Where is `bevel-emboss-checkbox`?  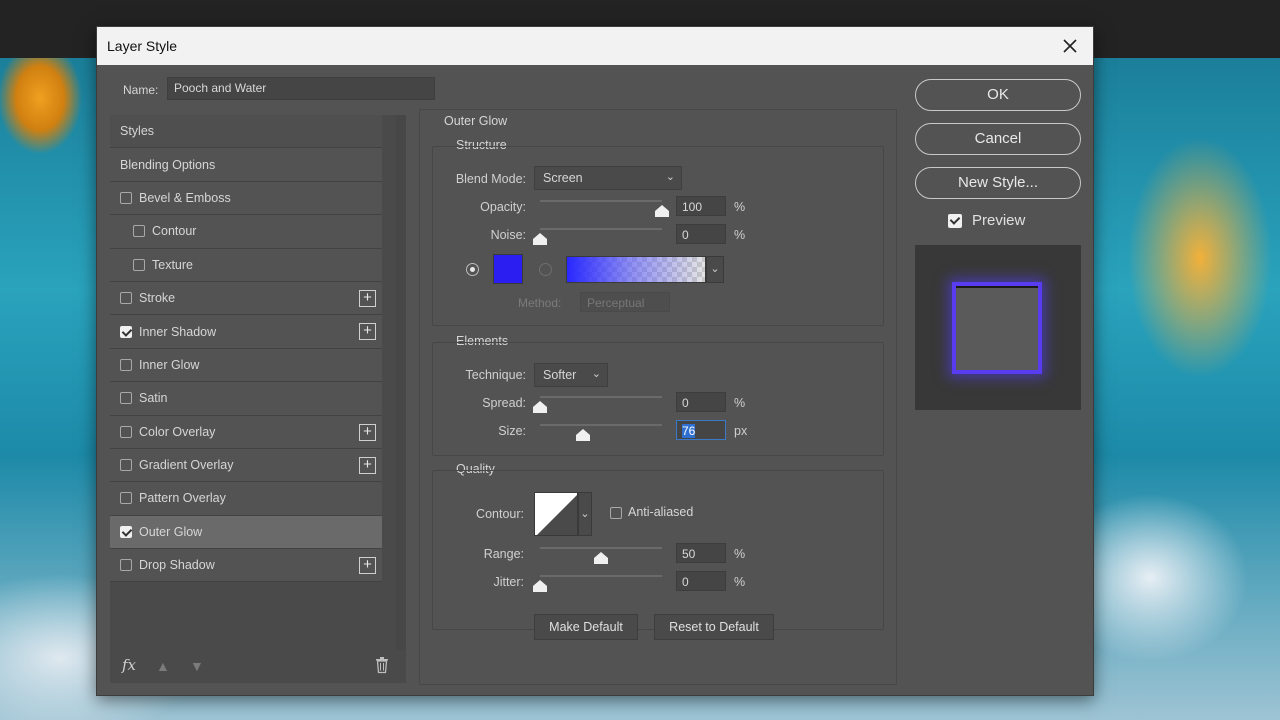
bevel-emboss-checkbox is located at coordinates (126, 197).